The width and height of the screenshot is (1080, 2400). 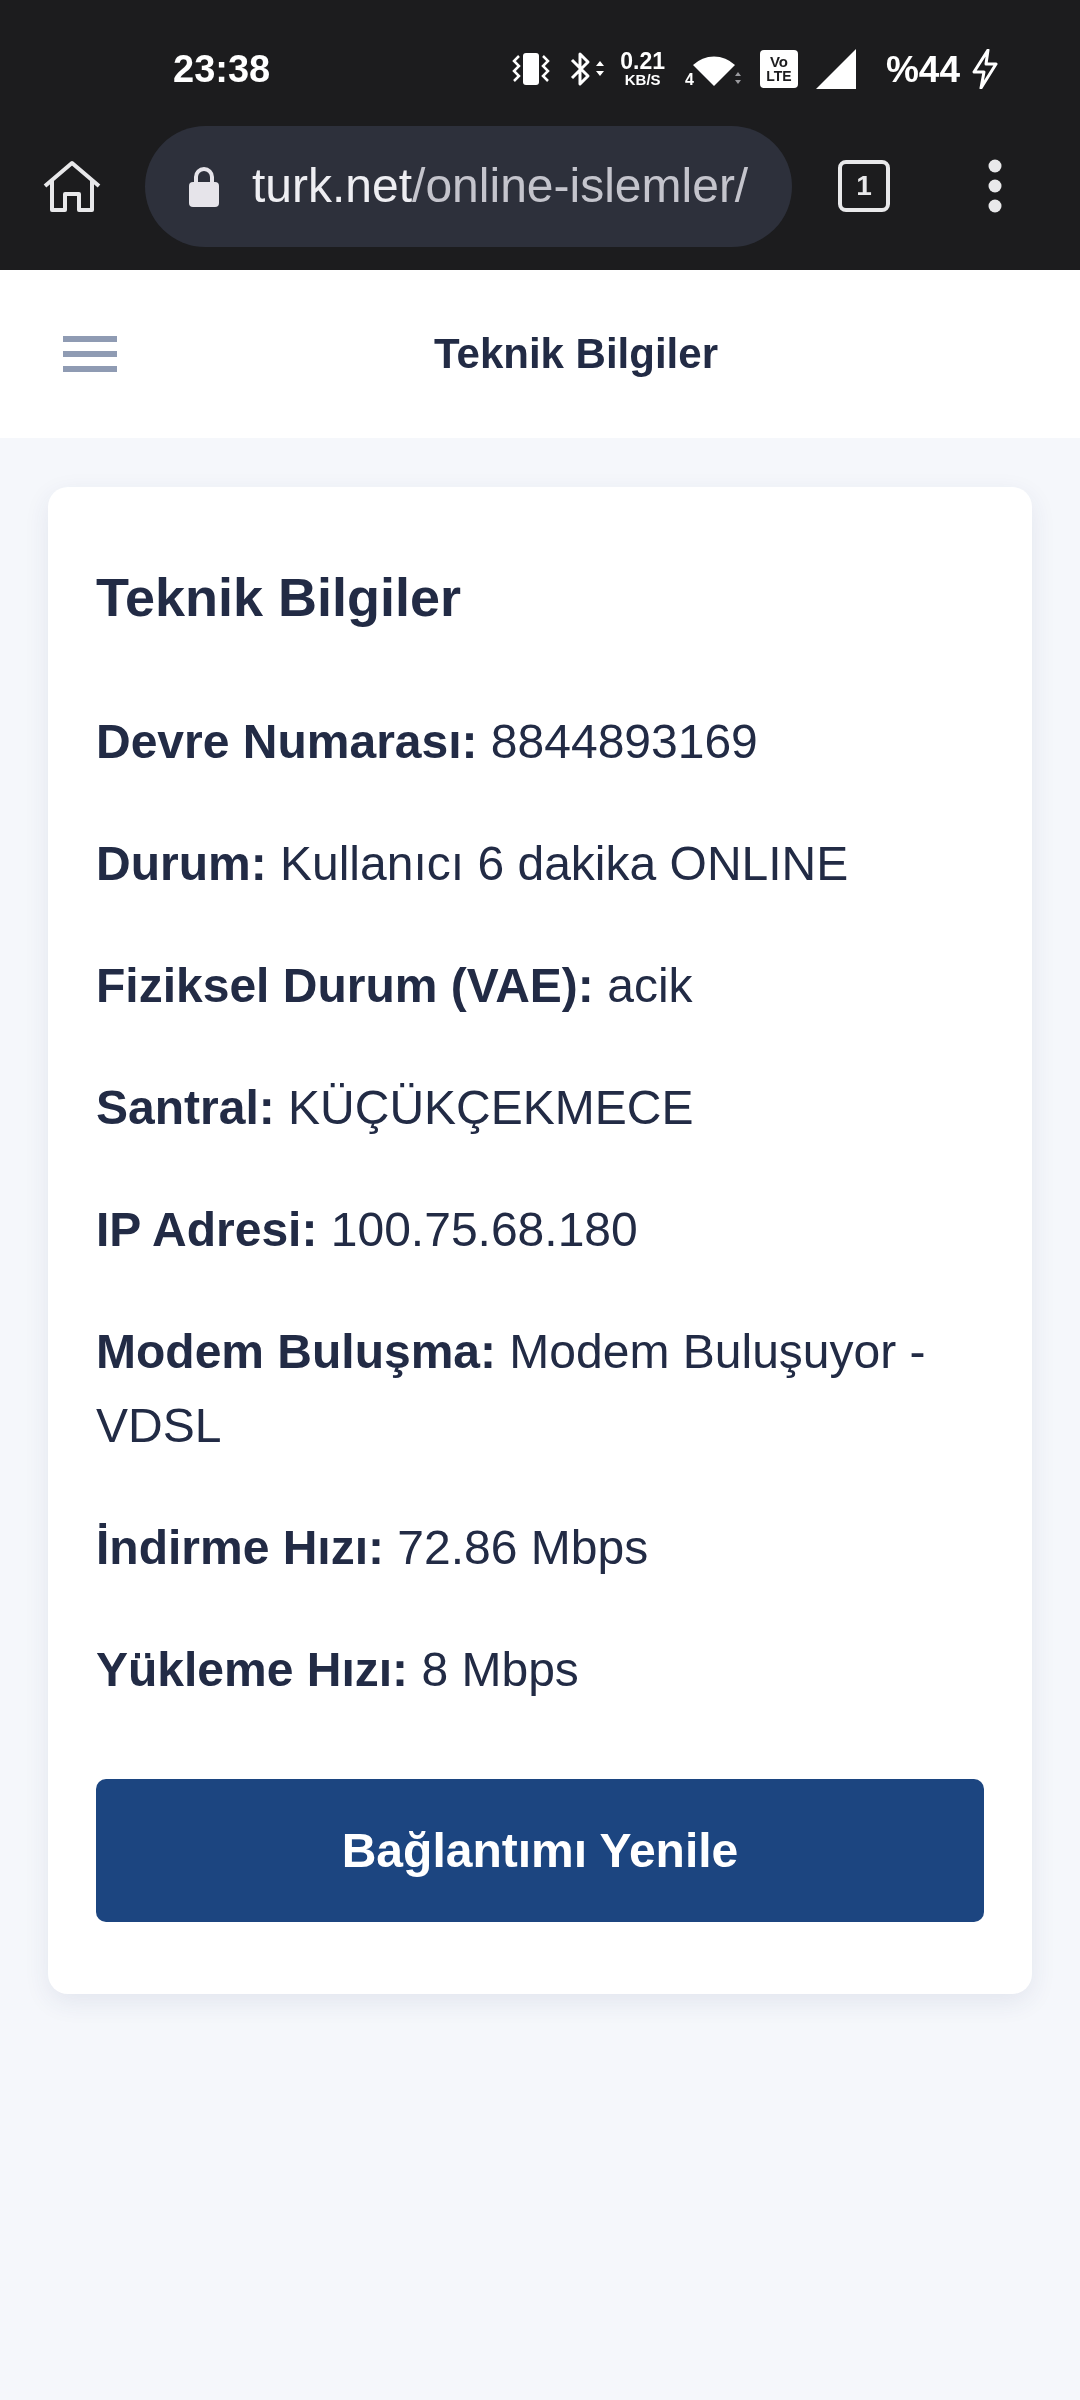 I want to click on volte-indicator: Vo LTE, so click(x=778, y=69).